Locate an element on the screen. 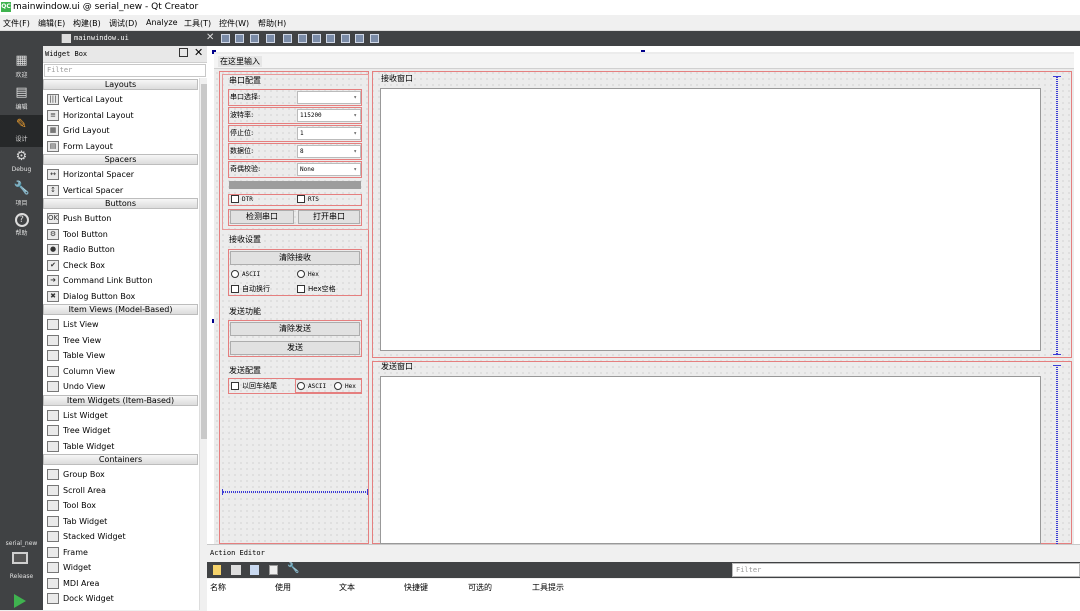  auto-wrap-checkbox is located at coordinates (235, 289).